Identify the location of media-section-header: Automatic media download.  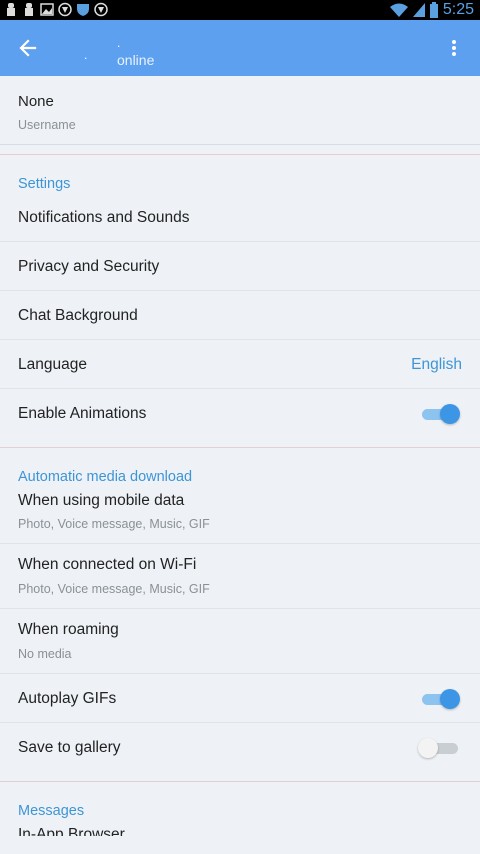
(240, 467).